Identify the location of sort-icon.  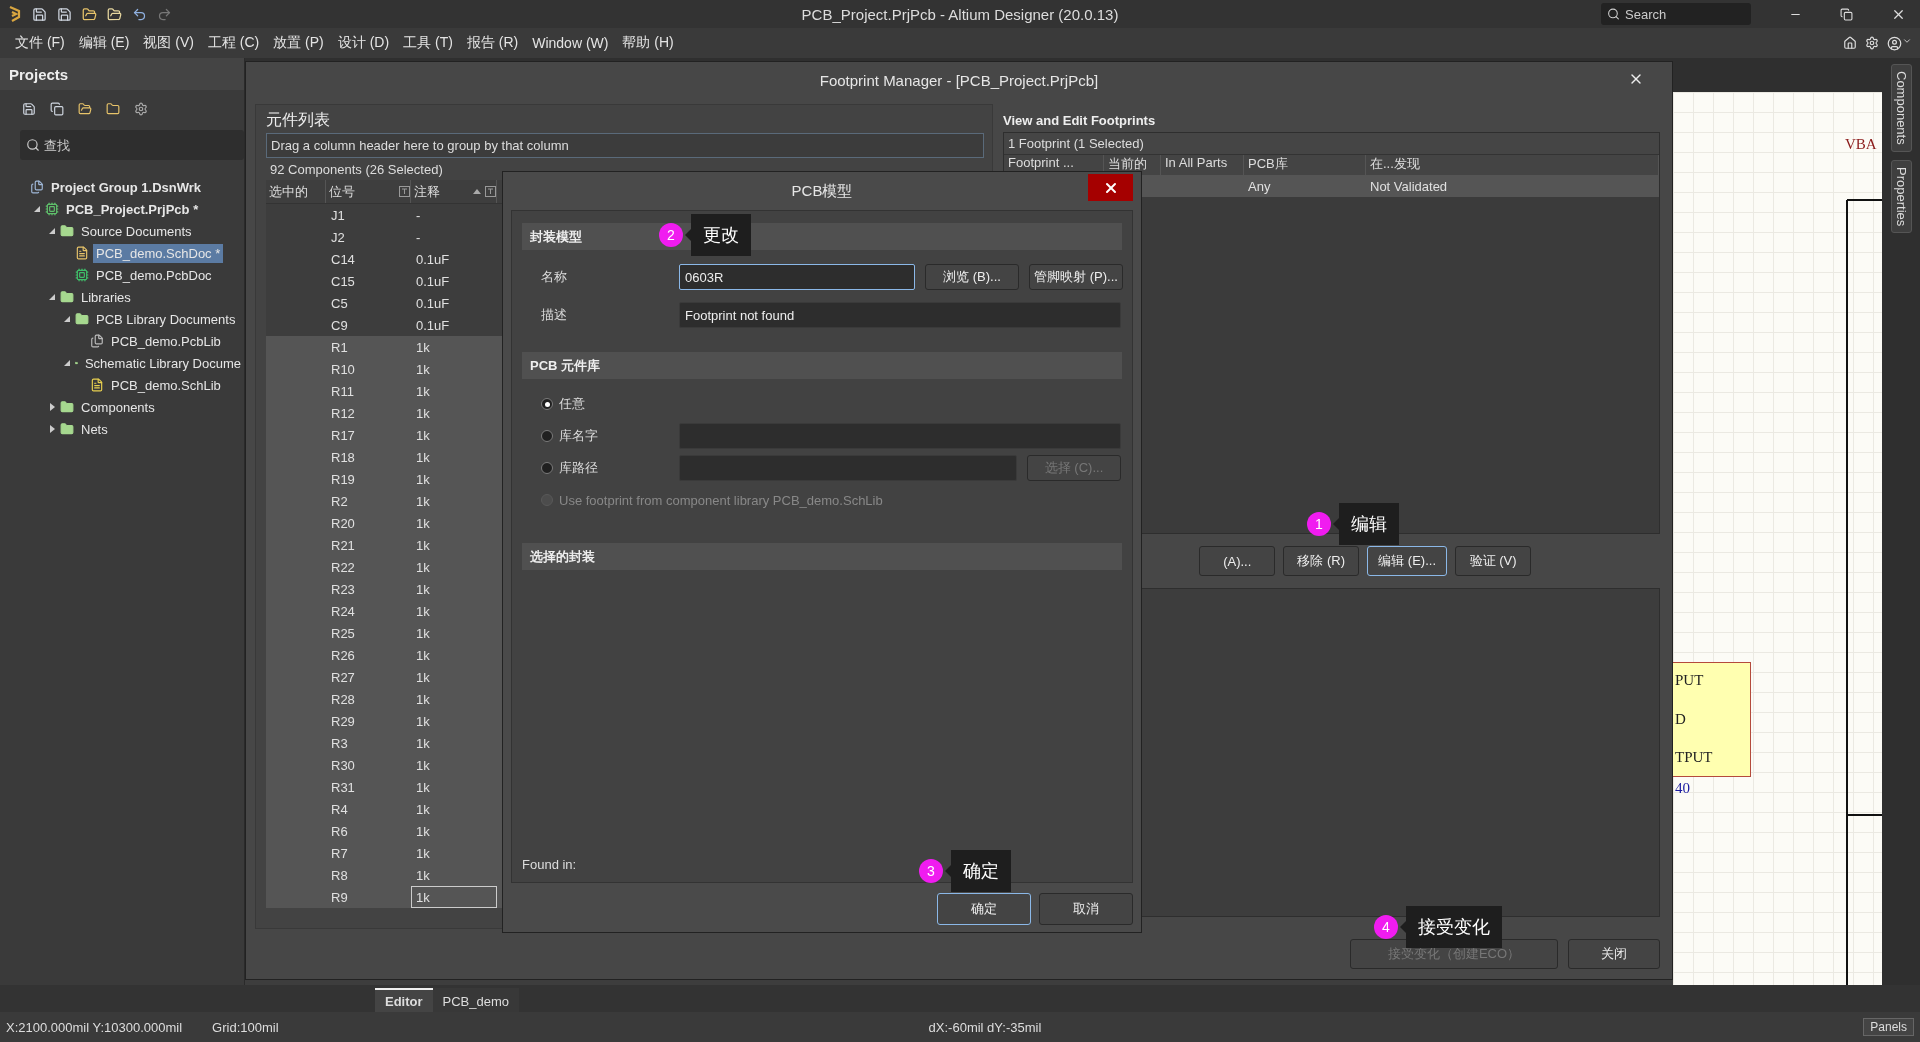
(477, 191).